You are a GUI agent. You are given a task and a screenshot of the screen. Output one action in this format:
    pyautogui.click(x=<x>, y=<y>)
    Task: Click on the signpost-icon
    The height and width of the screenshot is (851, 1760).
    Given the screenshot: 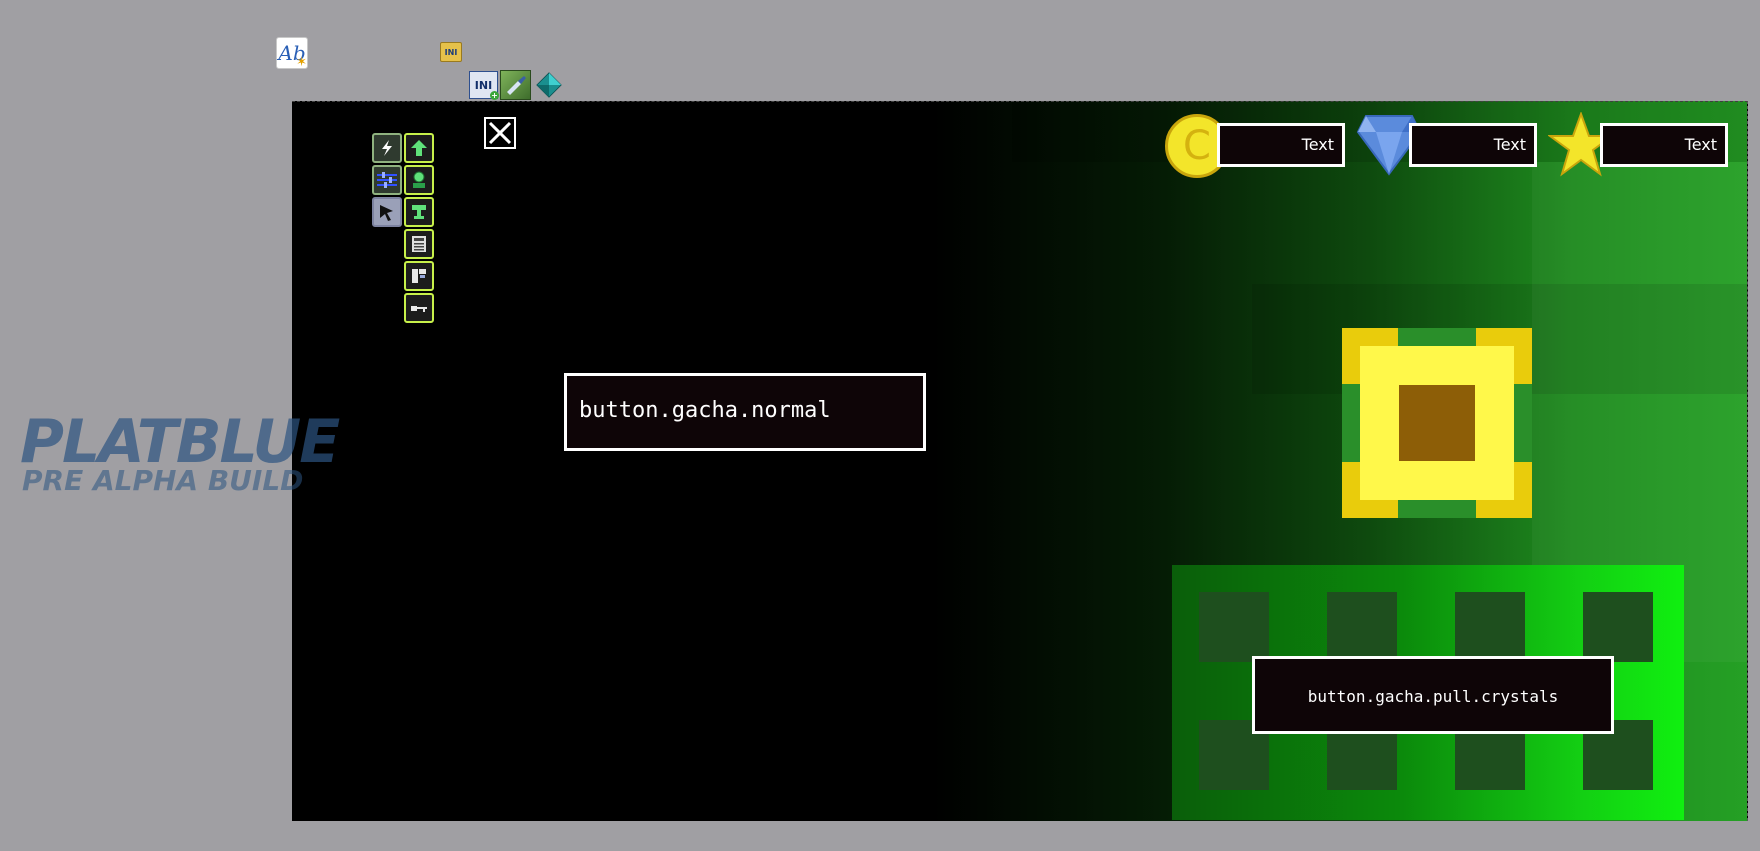 What is the action you would take?
    pyautogui.click(x=419, y=276)
    